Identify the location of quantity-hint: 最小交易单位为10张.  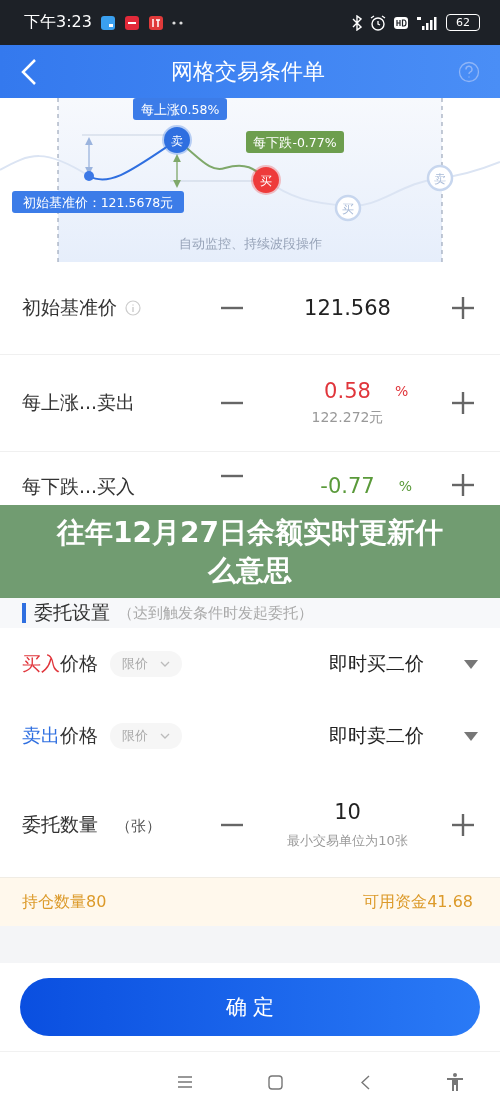
(347, 840).